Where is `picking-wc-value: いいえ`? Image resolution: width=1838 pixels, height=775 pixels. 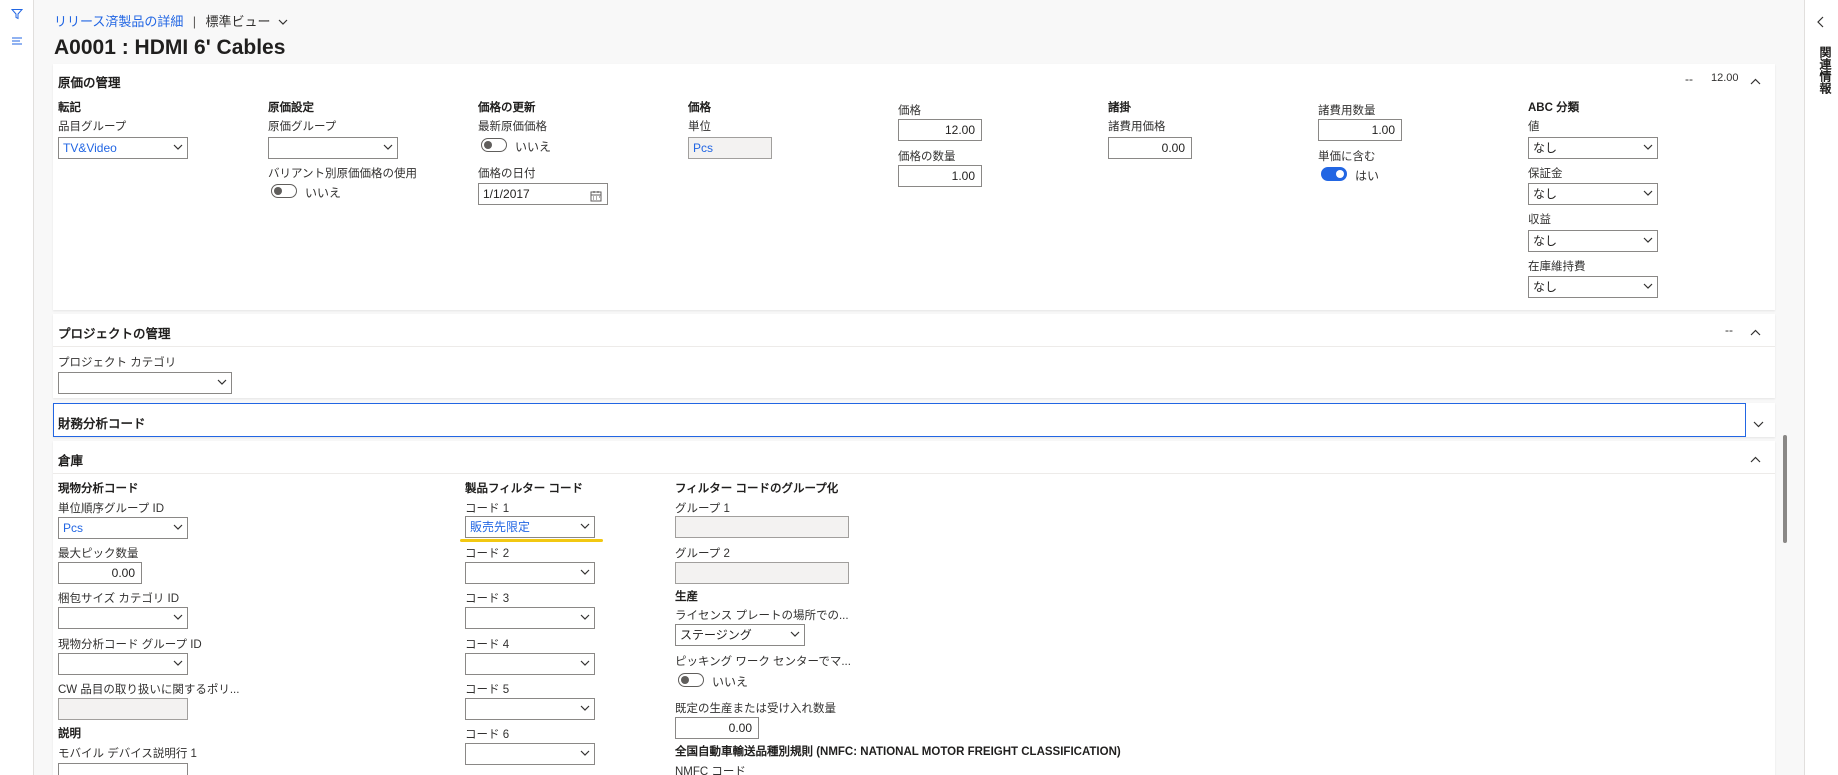 picking-wc-value: いいえ is located at coordinates (730, 682).